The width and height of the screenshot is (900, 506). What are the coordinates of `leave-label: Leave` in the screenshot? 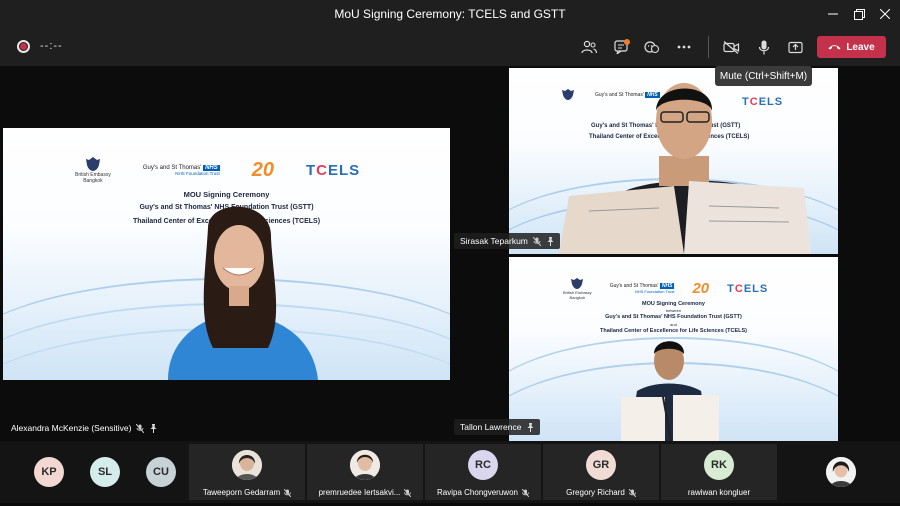 It's located at (860, 47).